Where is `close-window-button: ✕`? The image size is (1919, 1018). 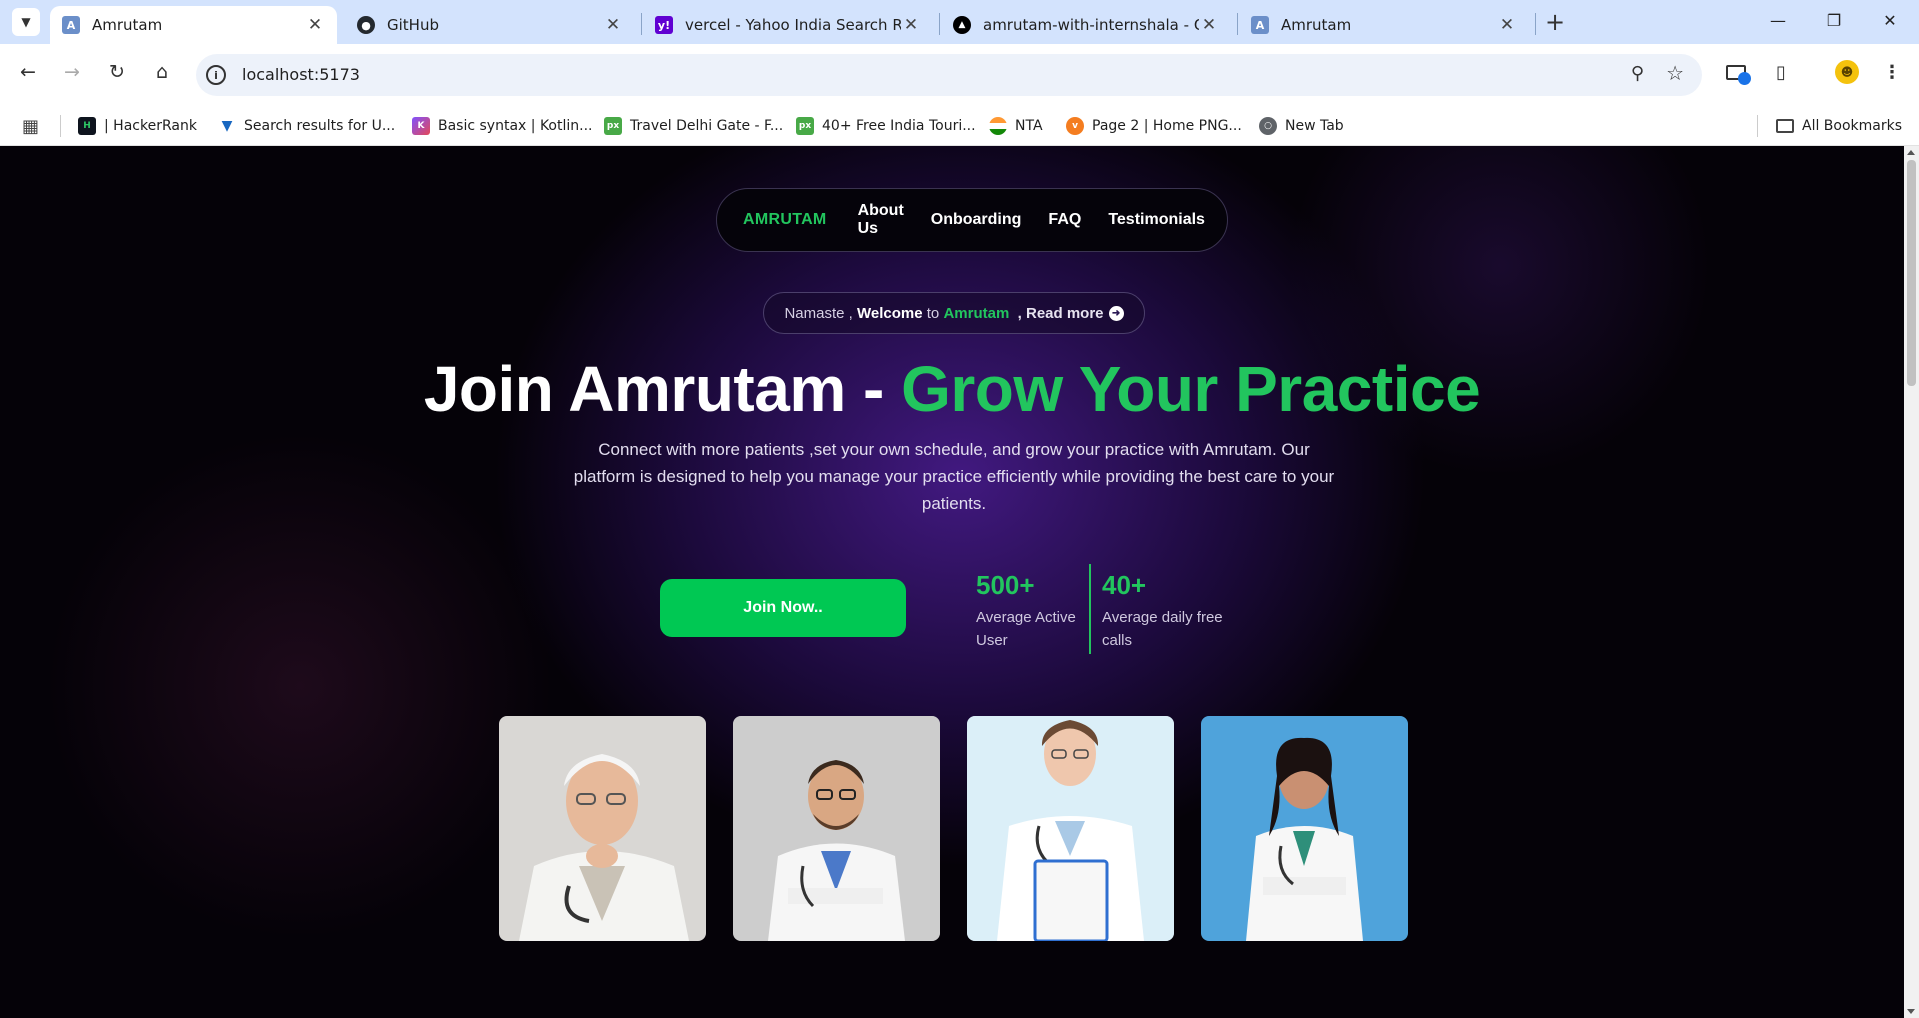
close-window-button: ✕ is located at coordinates (1890, 20).